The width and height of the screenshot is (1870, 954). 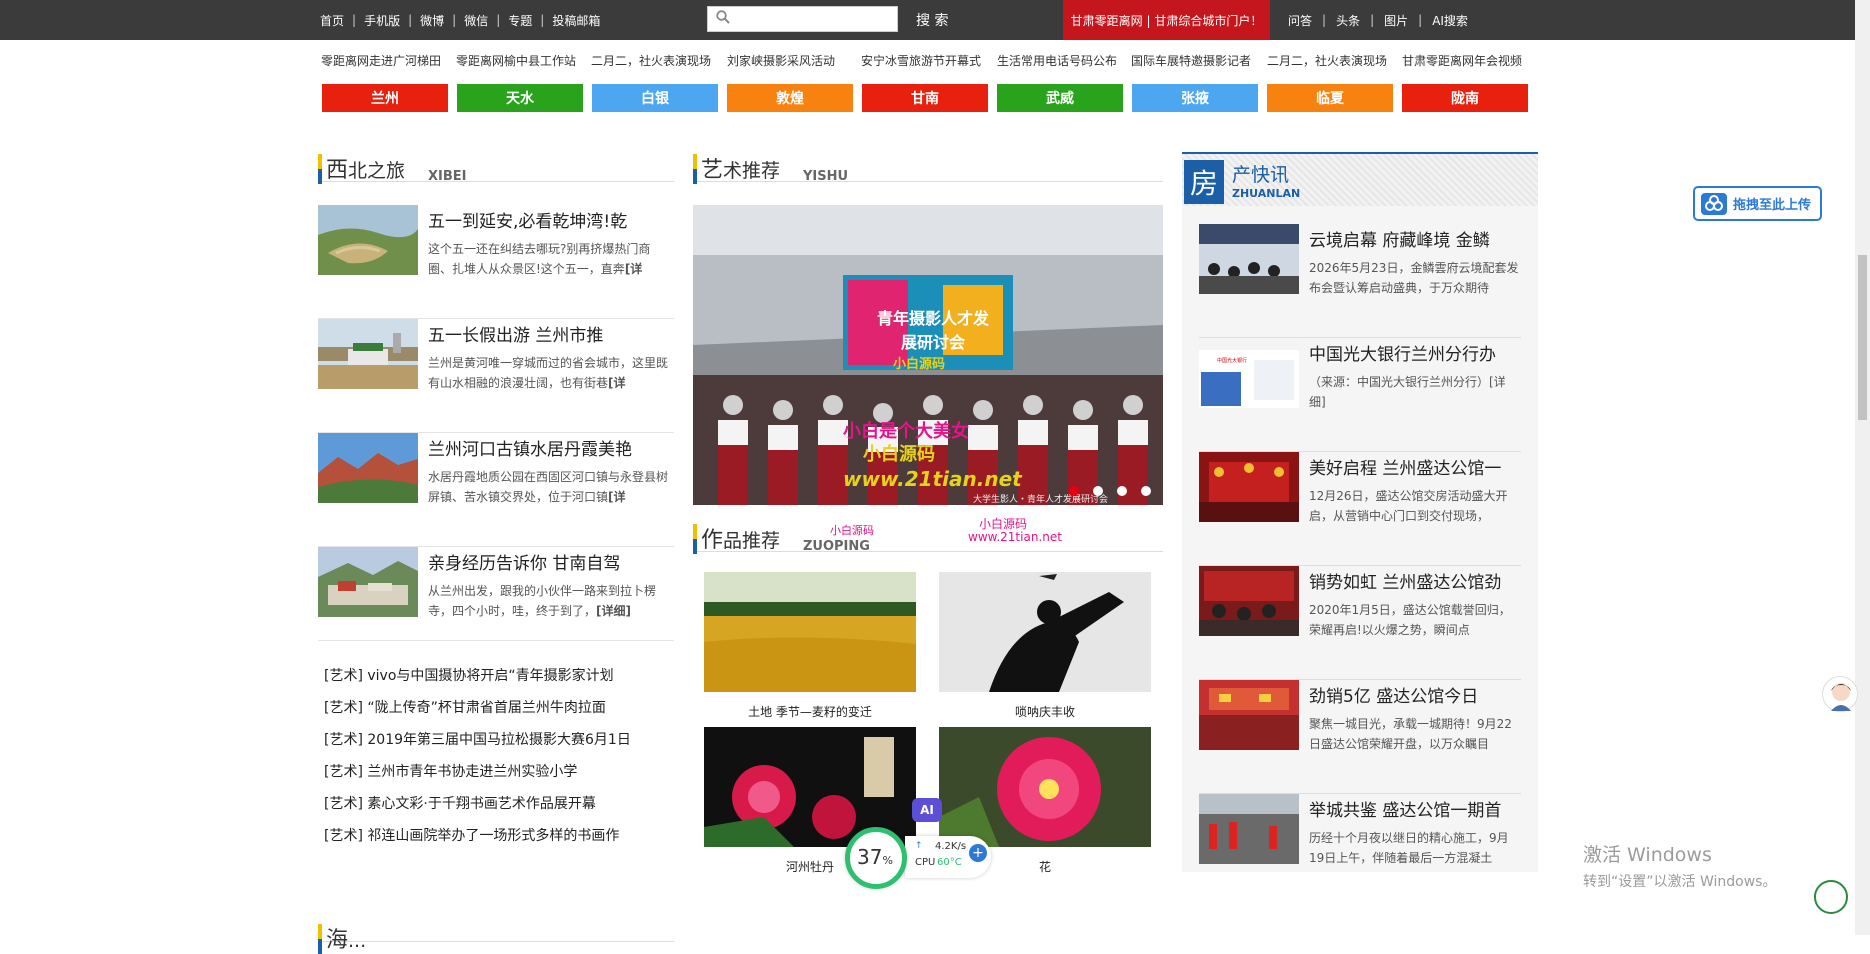 What do you see at coordinates (1249, 373) in the screenshot?
I see `article-thumbnail: 中国光大银行` at bounding box center [1249, 373].